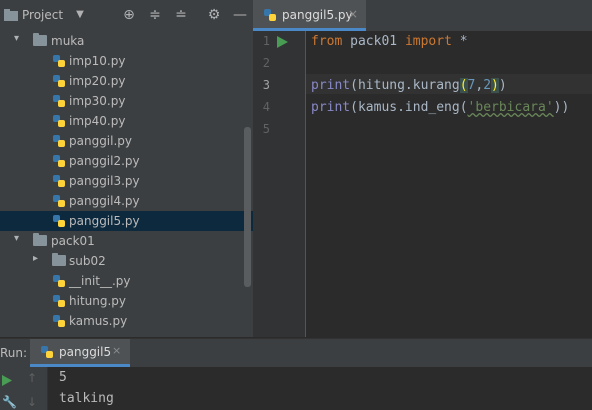 The width and height of the screenshot is (592, 410). Describe the element at coordinates (14, 353) in the screenshot. I see `run-label: Run:` at that location.